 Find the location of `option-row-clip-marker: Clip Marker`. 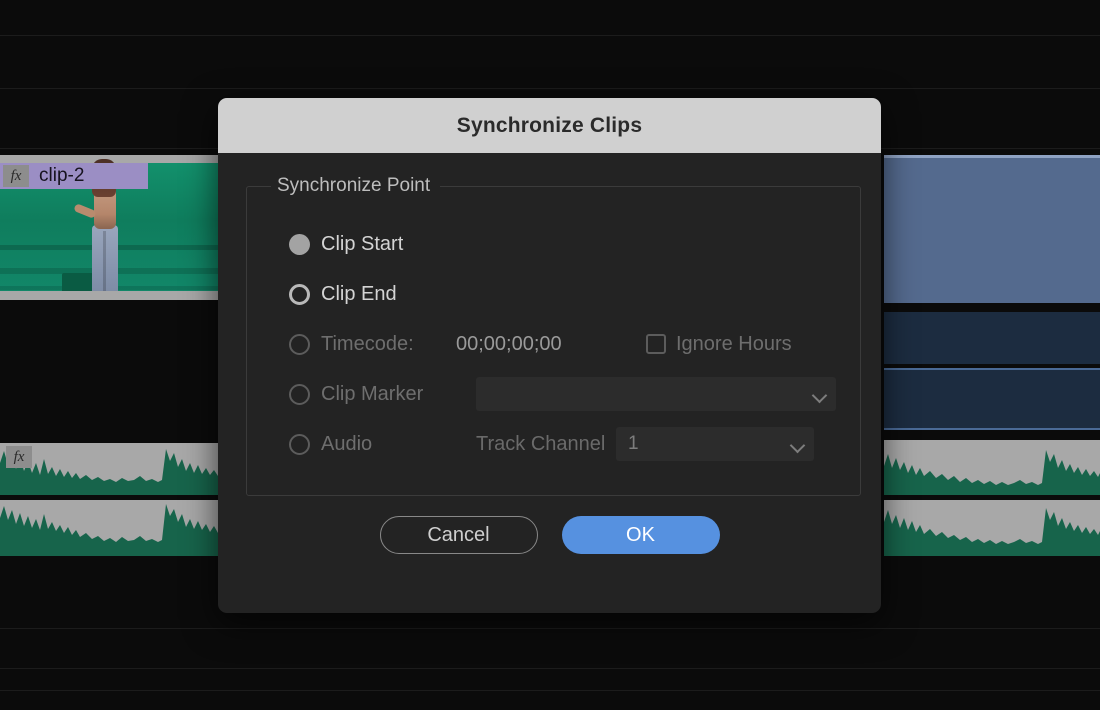

option-row-clip-marker: Clip Marker is located at coordinates (553, 394).